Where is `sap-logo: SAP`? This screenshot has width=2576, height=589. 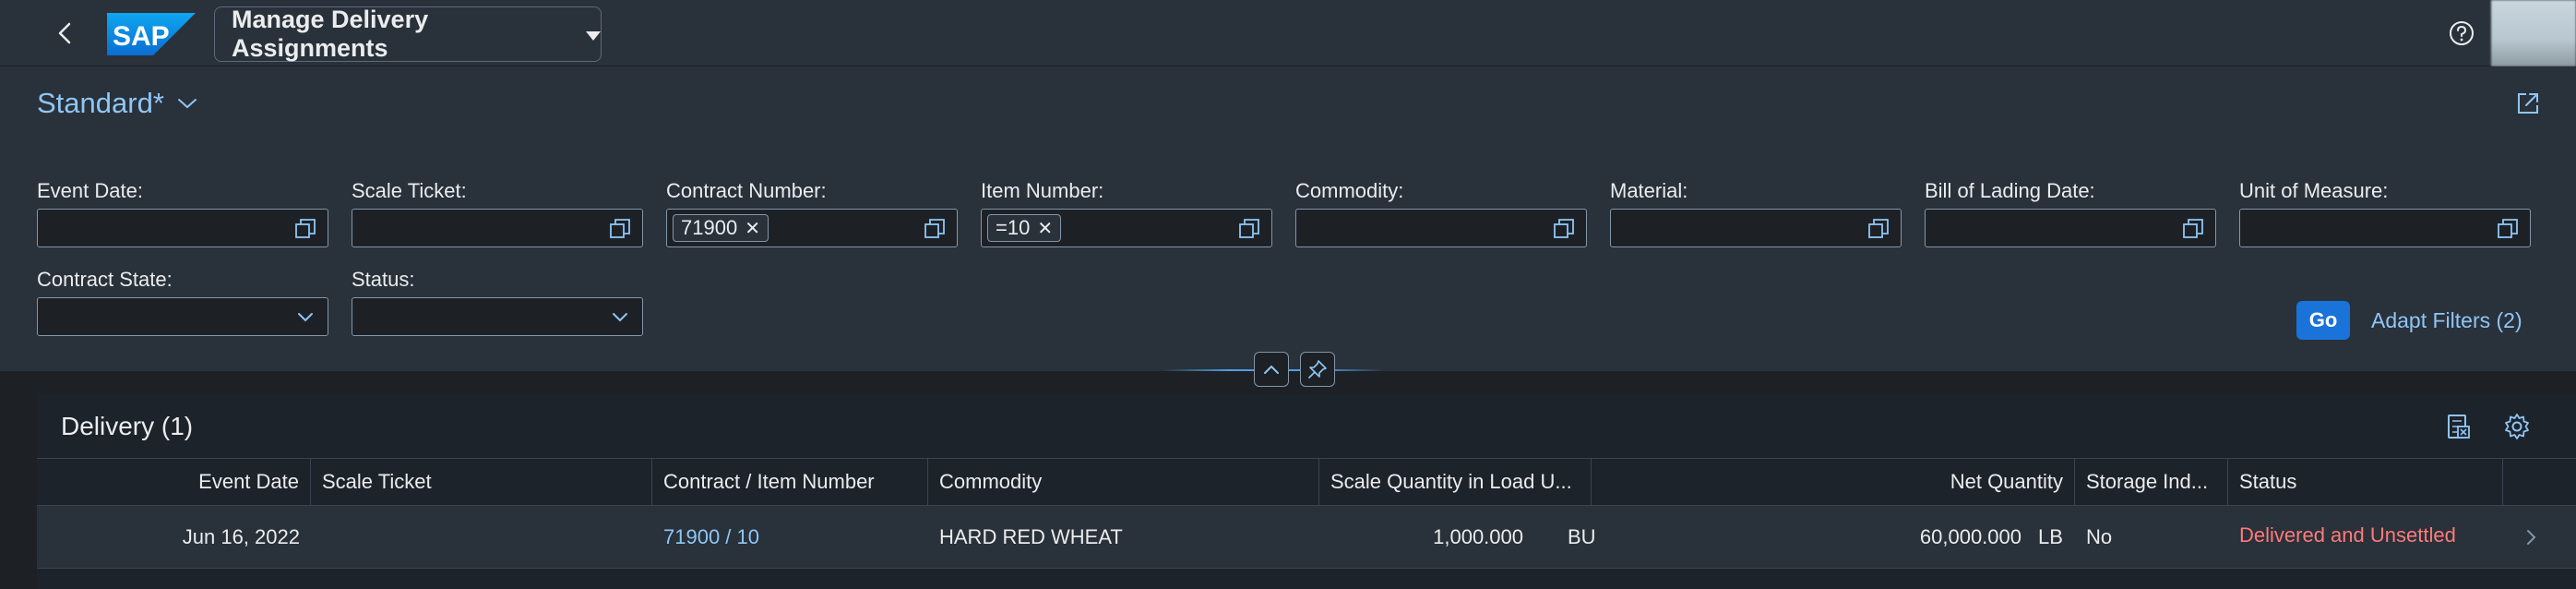 sap-logo: SAP is located at coordinates (151, 36).